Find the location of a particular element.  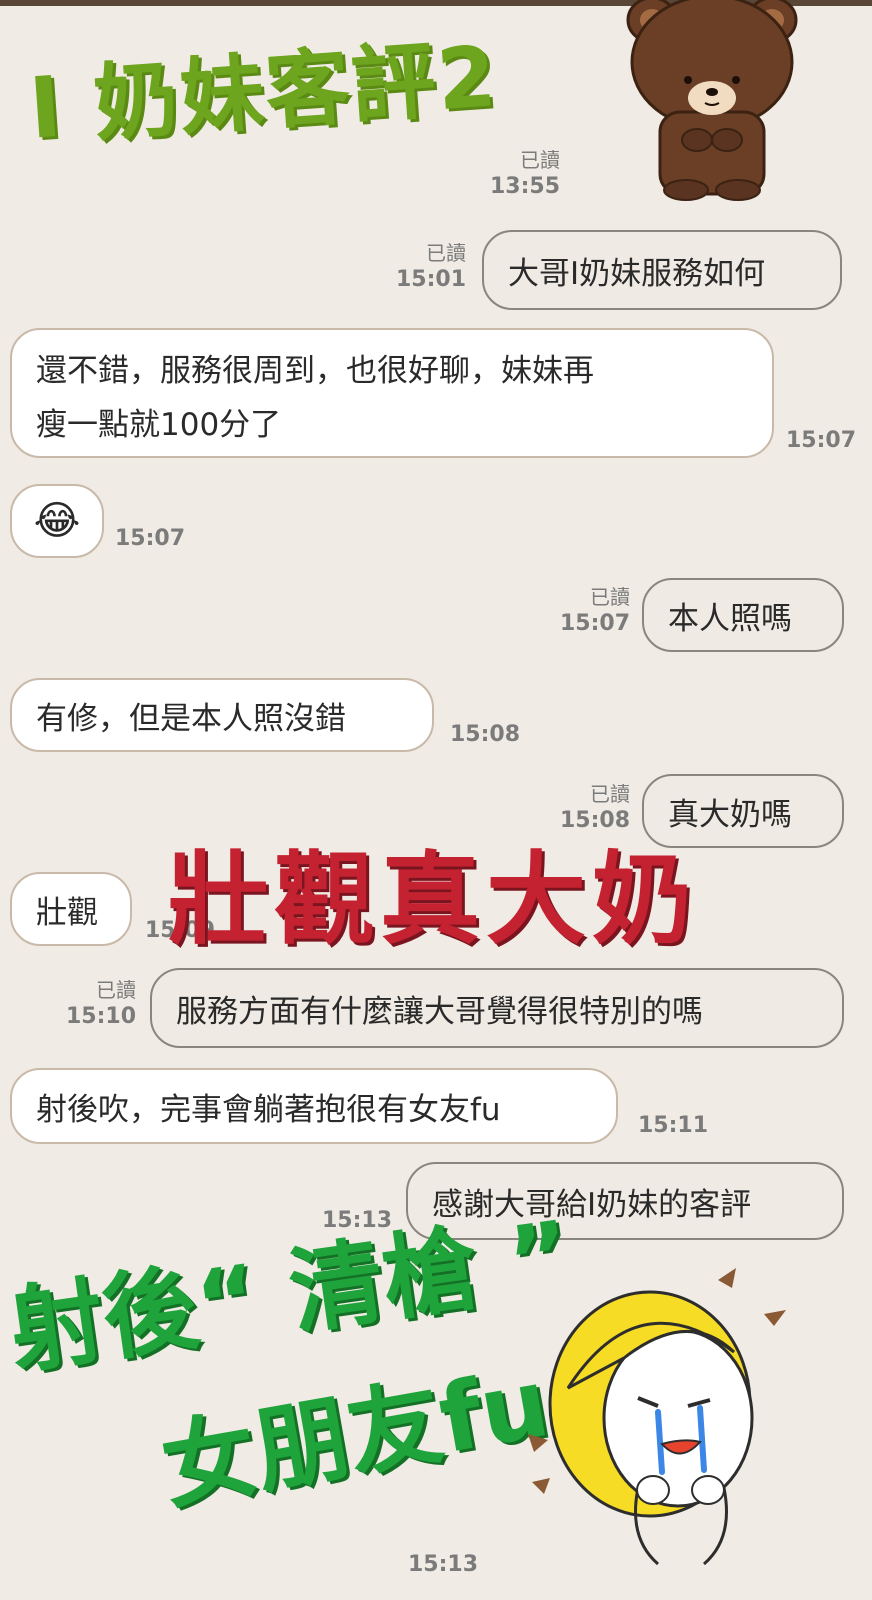

message-text: 還不錯，服務很周到，也很好聊，妹妹再 is located at coordinates (315, 371).